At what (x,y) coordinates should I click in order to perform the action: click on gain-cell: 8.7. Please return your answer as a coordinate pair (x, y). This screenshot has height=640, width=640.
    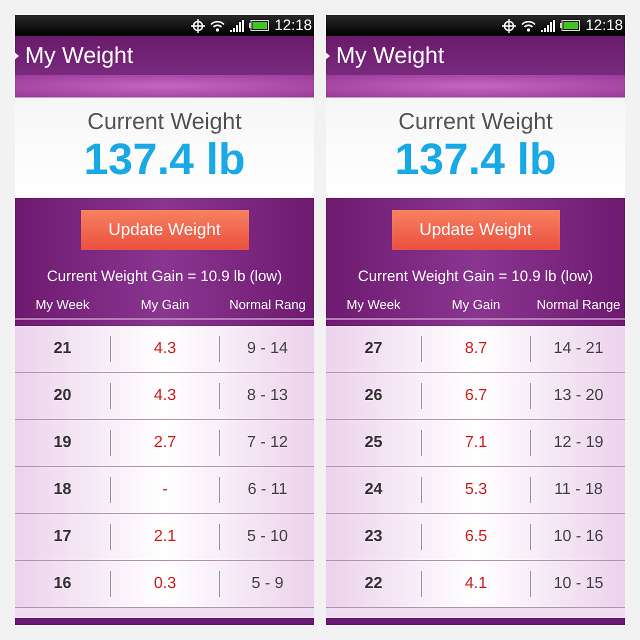
    Looking at the image, I should click on (476, 349).